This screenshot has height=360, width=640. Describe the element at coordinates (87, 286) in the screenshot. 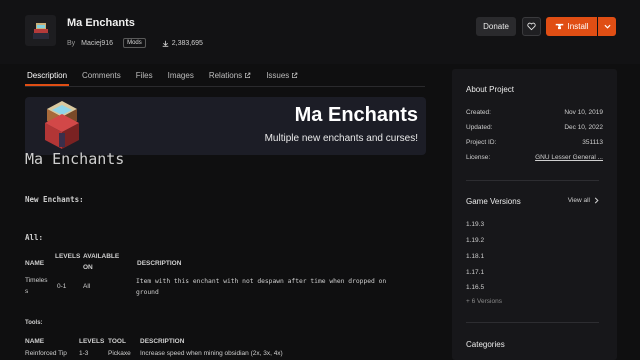

I see `table1-cell-available: All` at that location.